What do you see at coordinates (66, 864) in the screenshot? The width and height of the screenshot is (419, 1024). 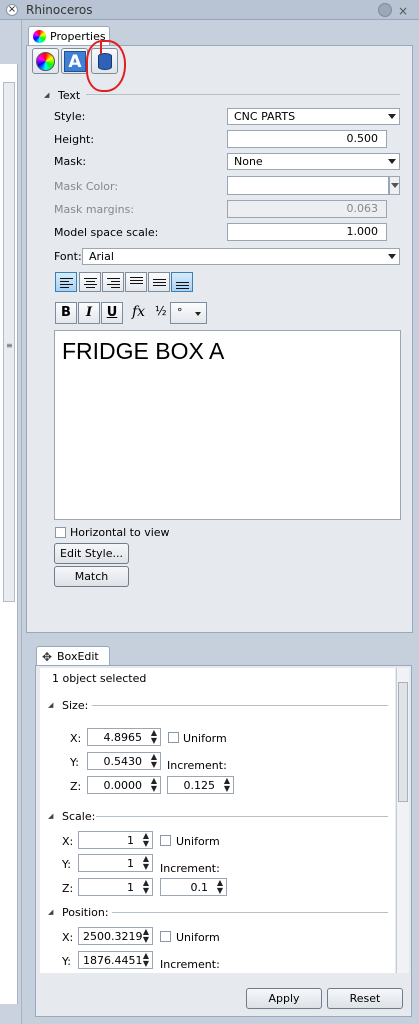 I see `scale-y-label: Y:` at bounding box center [66, 864].